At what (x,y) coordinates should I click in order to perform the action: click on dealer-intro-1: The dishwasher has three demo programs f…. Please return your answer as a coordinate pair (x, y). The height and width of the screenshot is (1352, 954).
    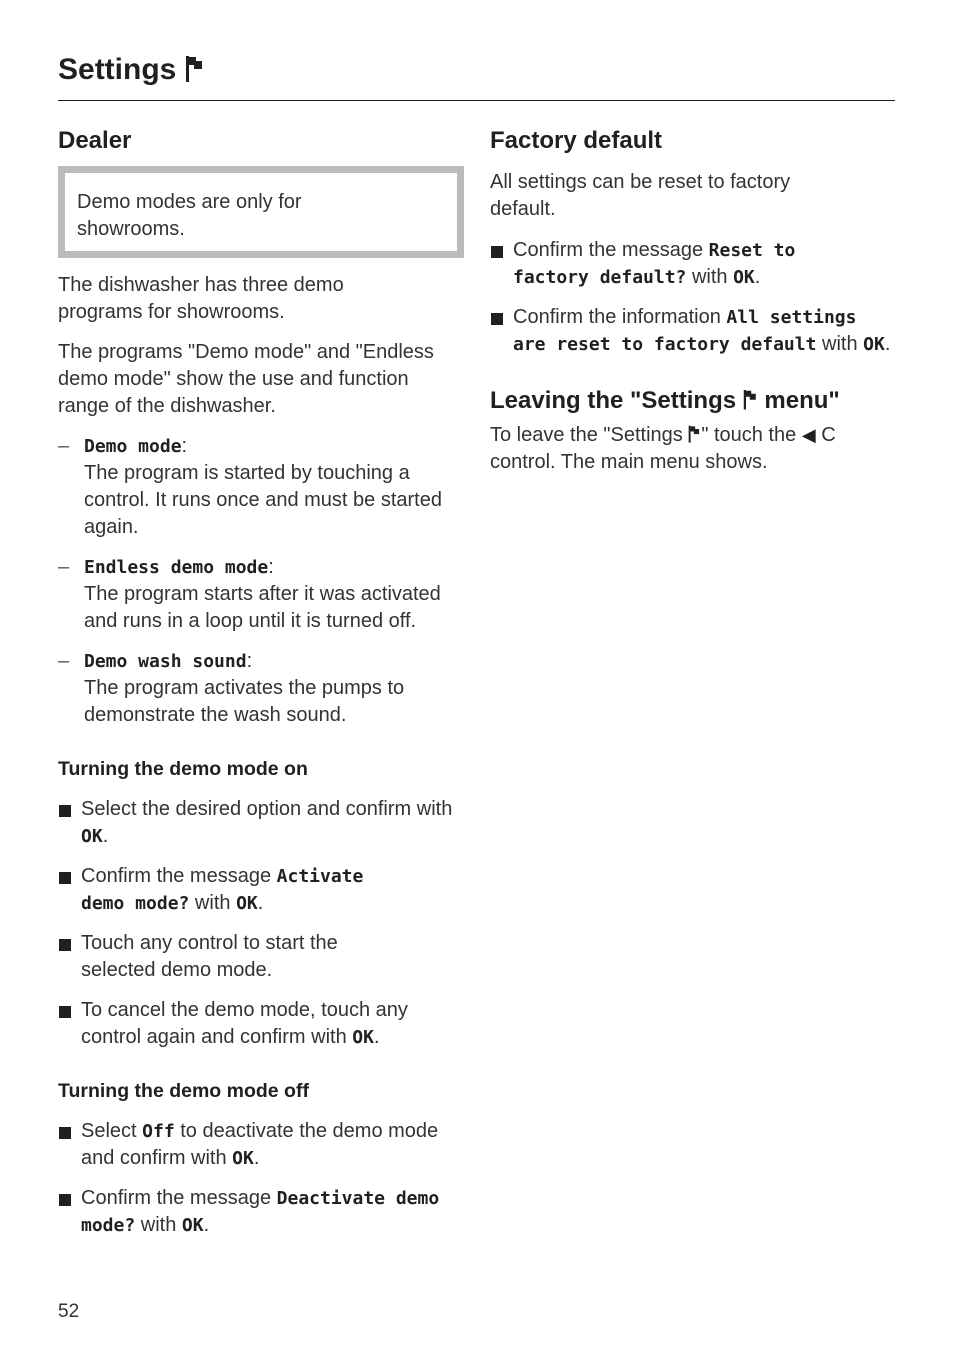
    Looking at the image, I should click on (201, 298).